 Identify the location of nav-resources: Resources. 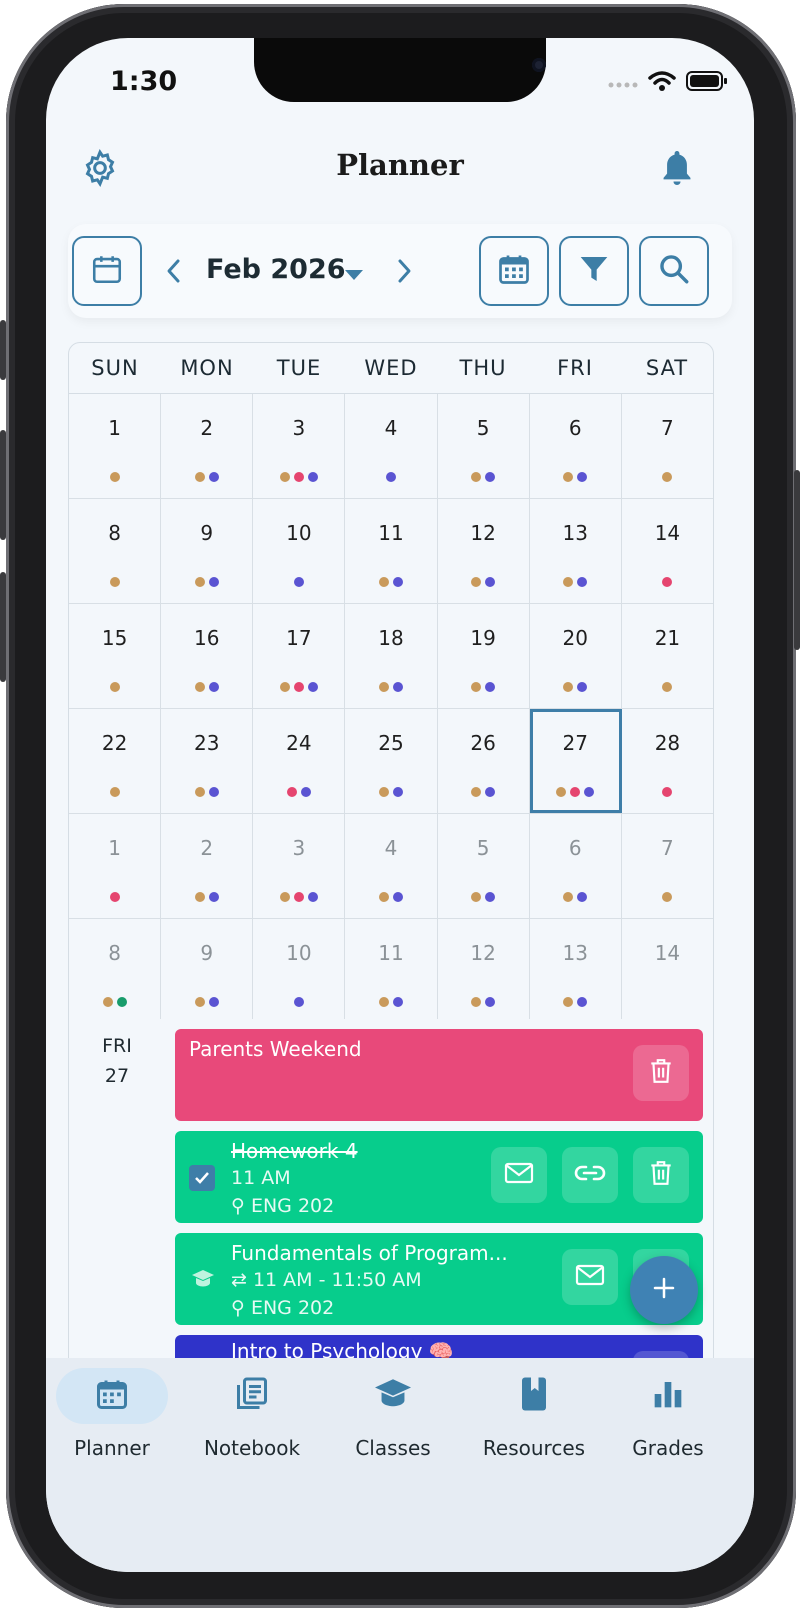
(534, 1418).